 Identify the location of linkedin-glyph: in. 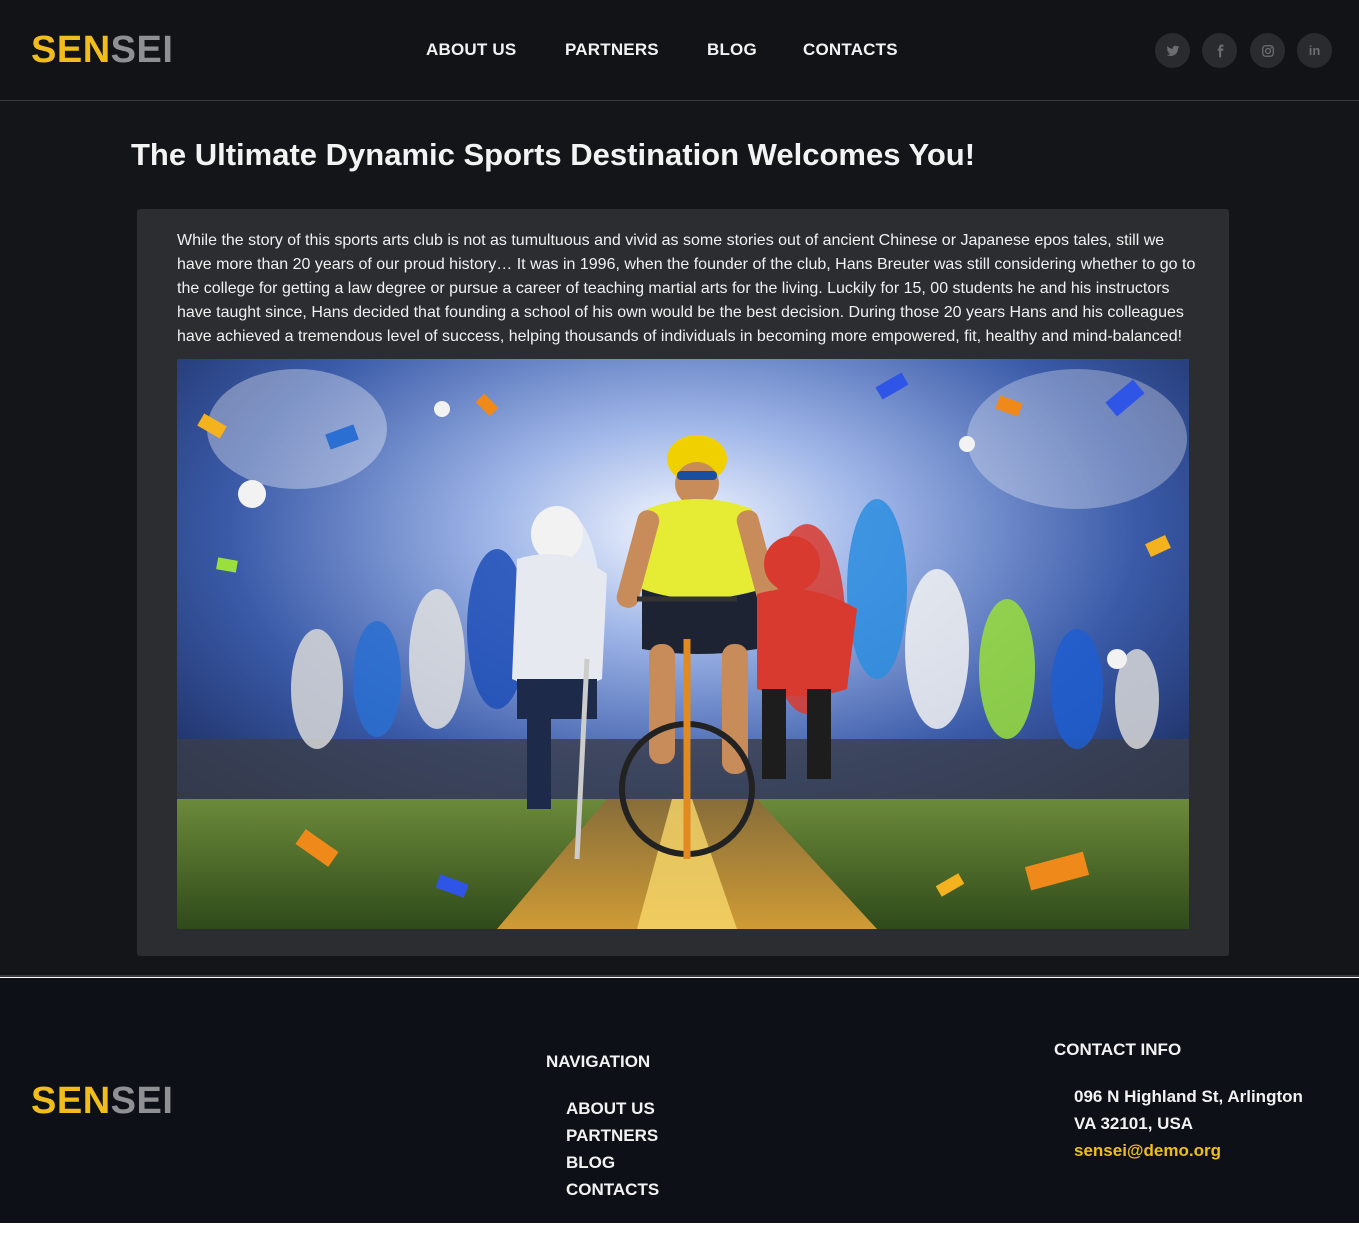
(1314, 50).